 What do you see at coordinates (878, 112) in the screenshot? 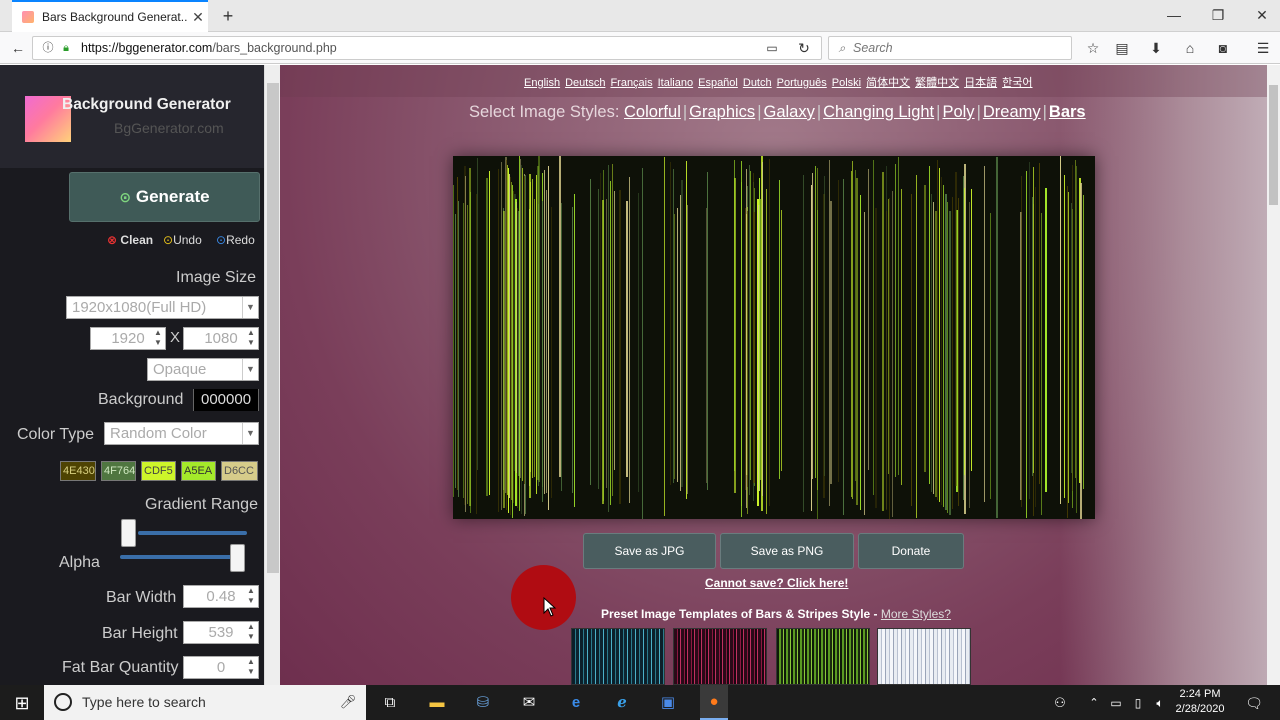
I see `style-link: Changing Light` at bounding box center [878, 112].